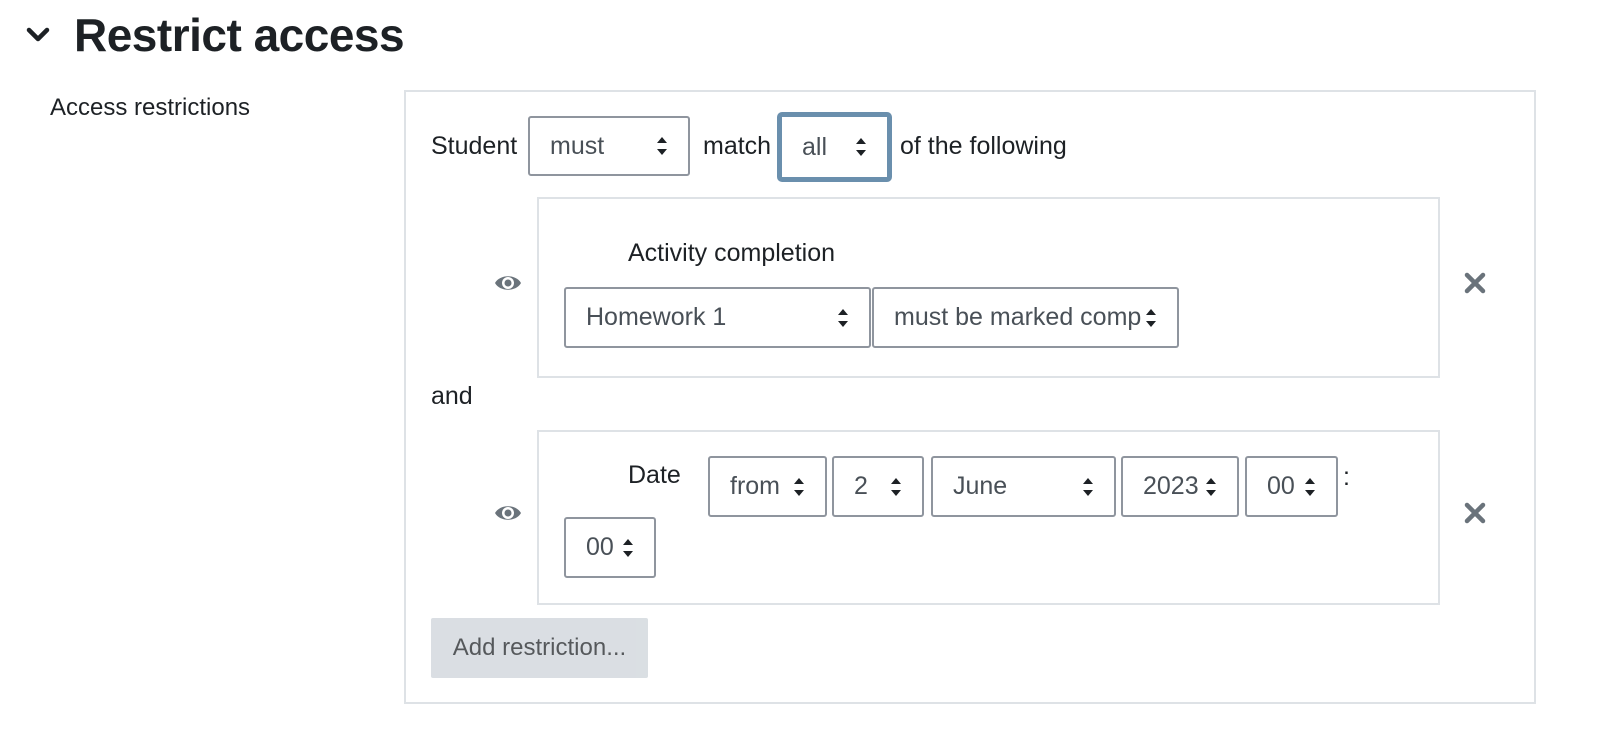 This screenshot has height=742, width=1600. I want to click on student-label: Student, so click(474, 146).